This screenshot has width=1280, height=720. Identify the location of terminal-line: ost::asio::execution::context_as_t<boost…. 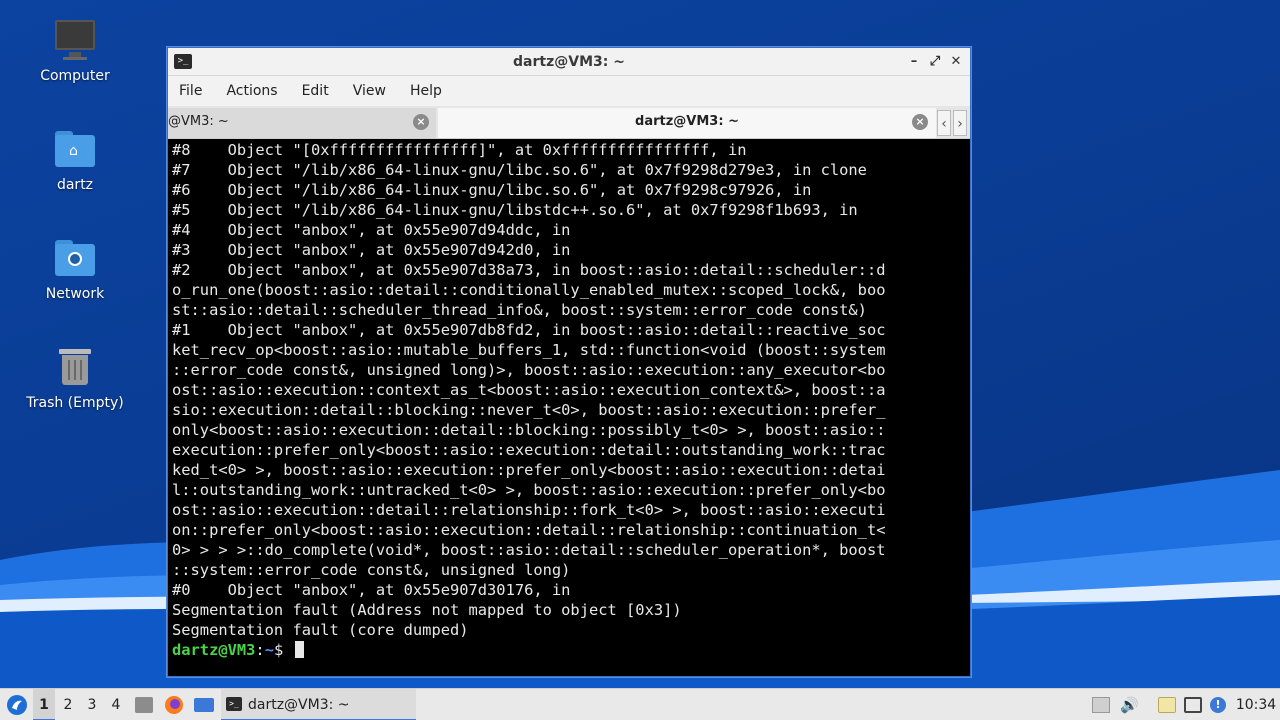
(529, 390).